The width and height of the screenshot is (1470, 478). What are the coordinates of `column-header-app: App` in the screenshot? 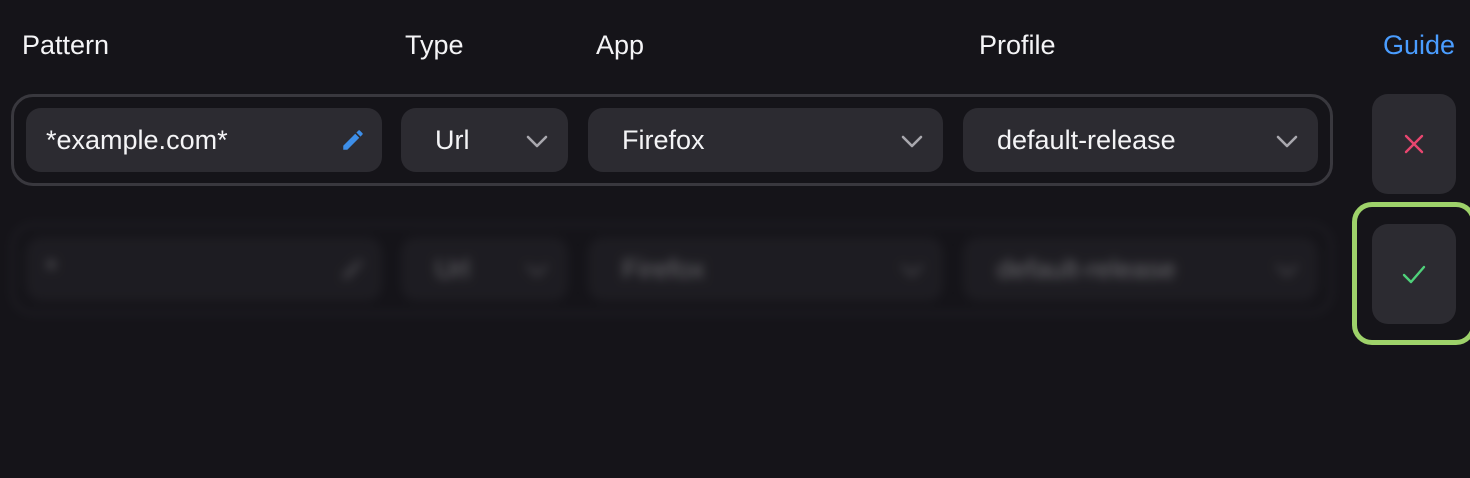 It's located at (620, 45).